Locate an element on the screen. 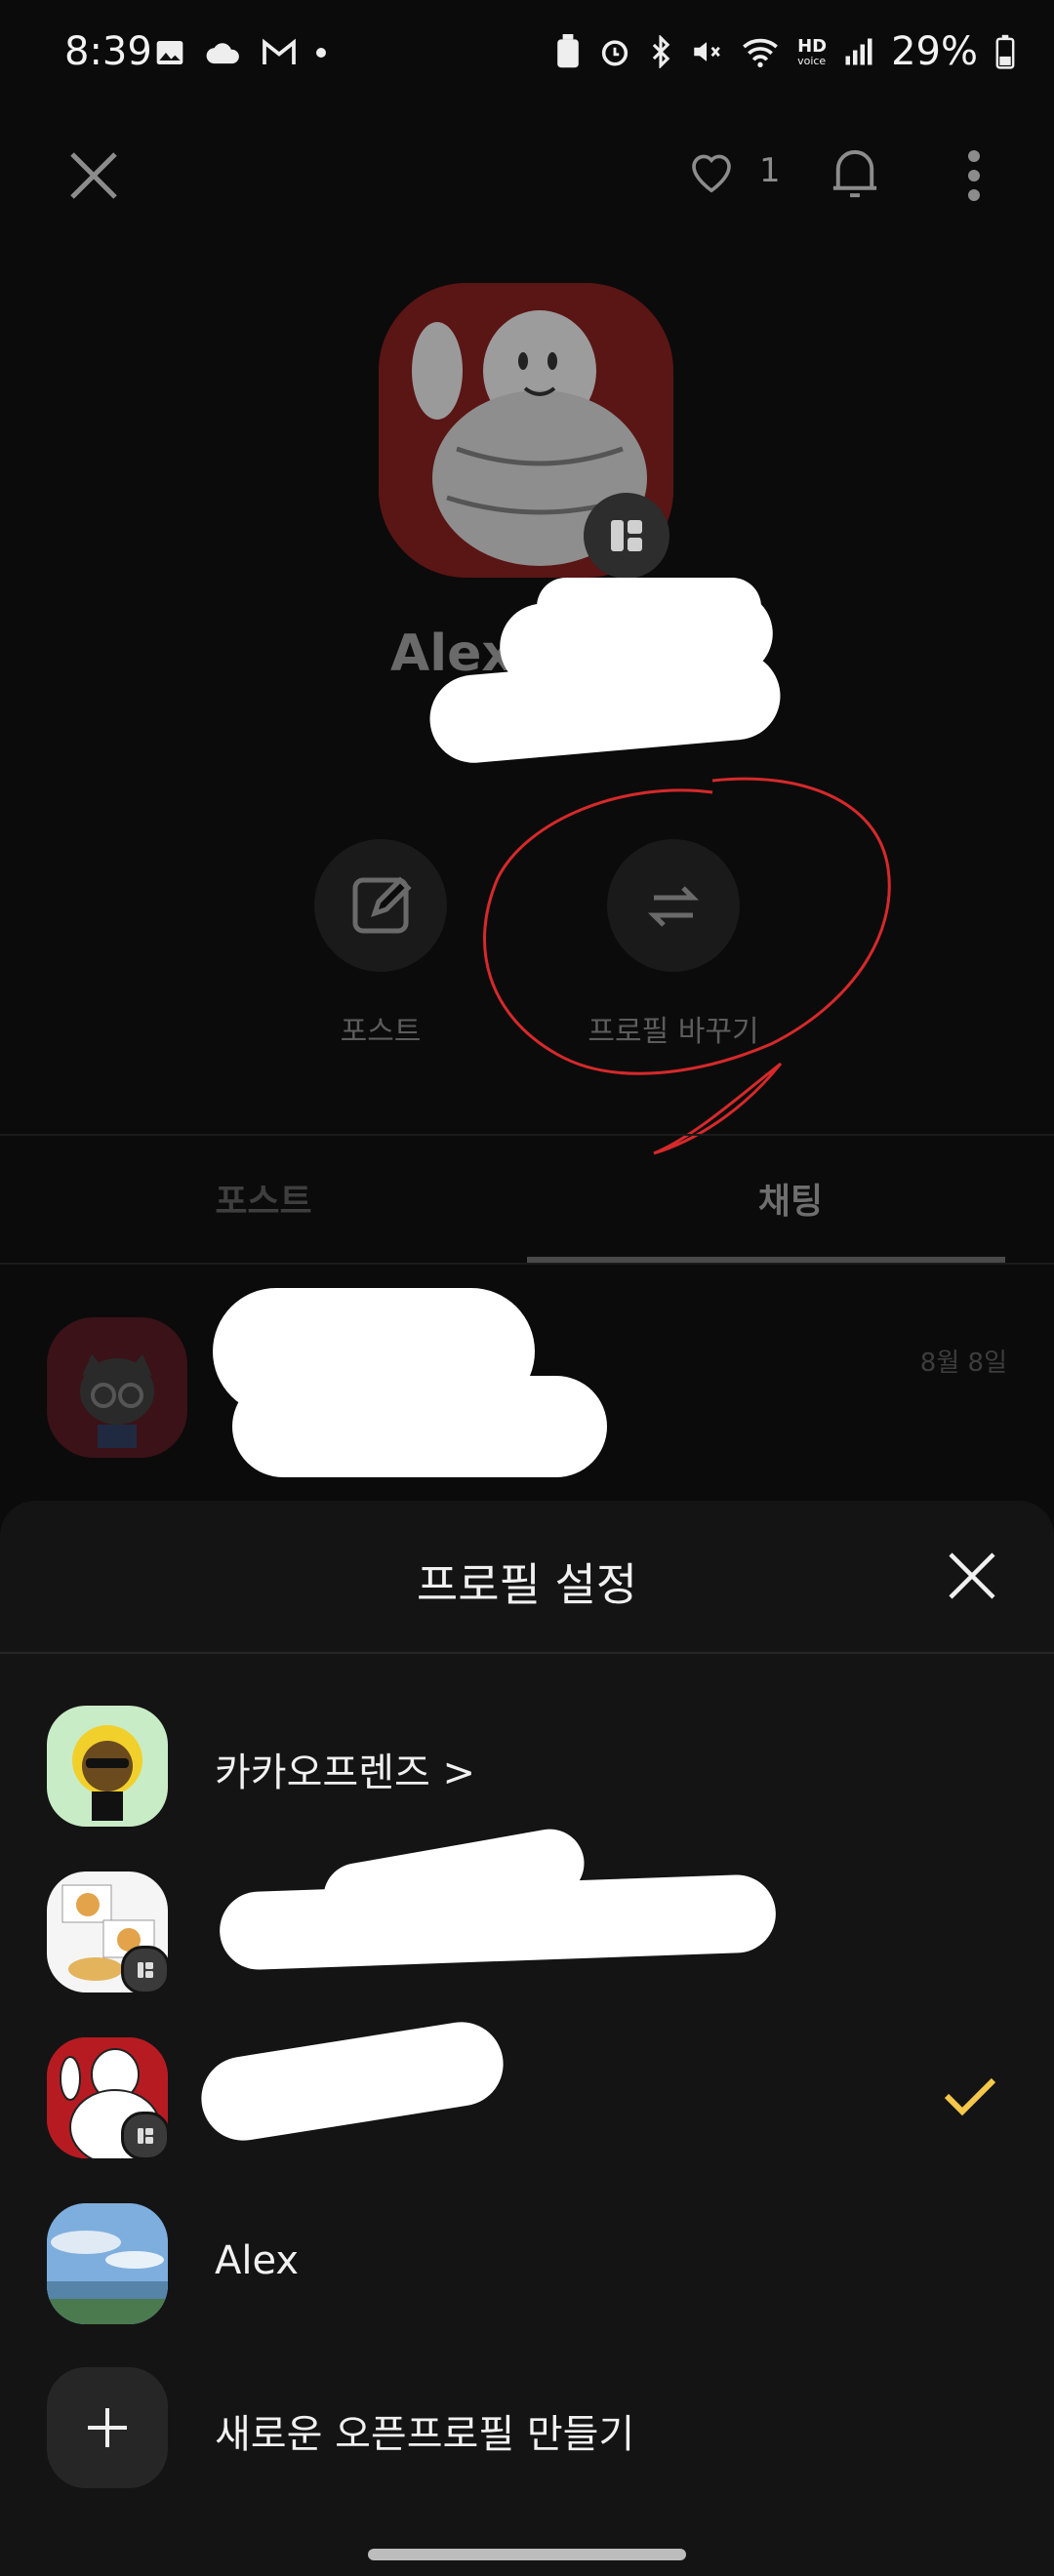 The width and height of the screenshot is (1054, 2576). bell-icon is located at coordinates (855, 173).